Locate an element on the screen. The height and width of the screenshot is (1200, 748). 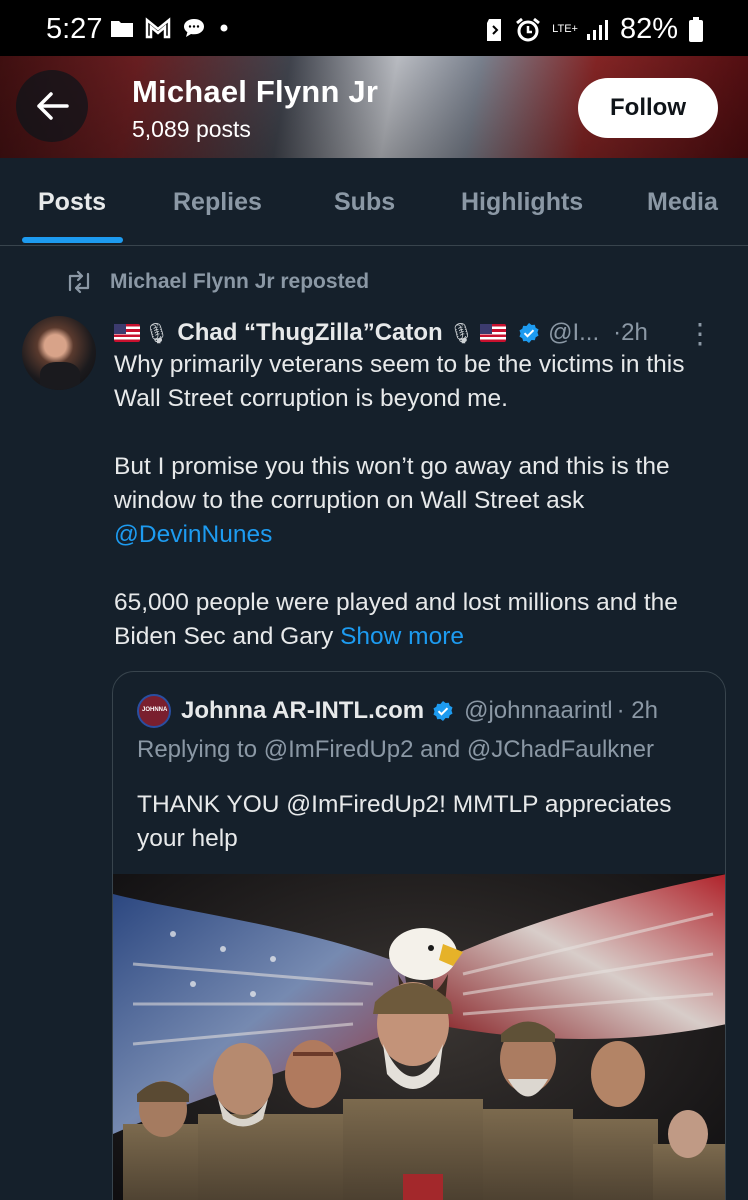
tab-highlights: Highlights is located at coordinates (522, 202).